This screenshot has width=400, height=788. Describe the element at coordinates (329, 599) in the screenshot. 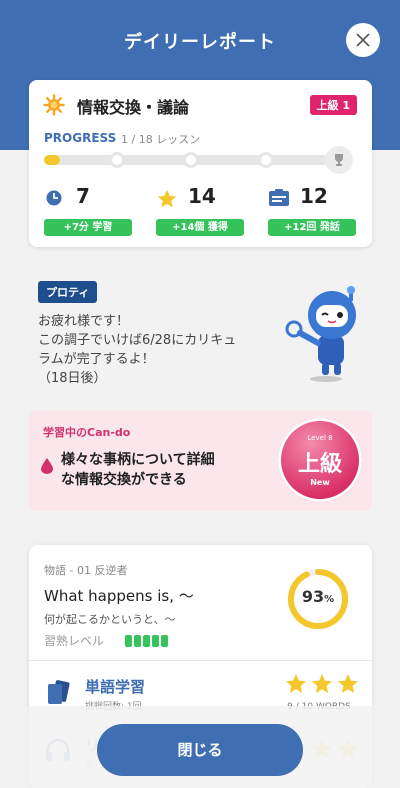

I see `percent-unit: %` at that location.